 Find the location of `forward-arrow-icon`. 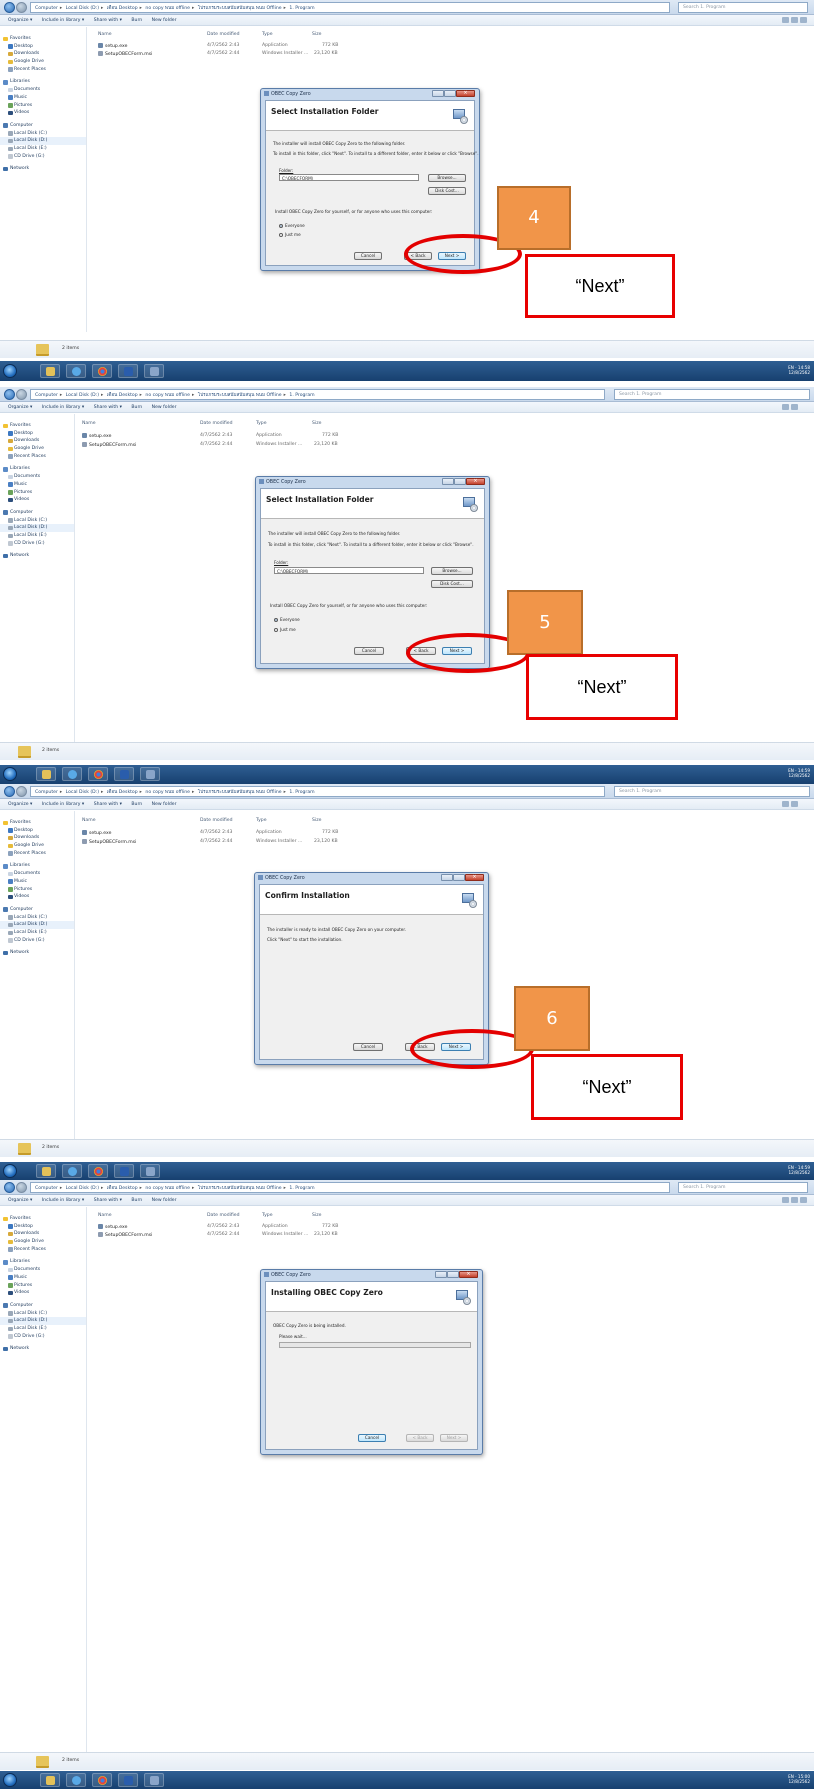

forward-arrow-icon is located at coordinates (21, 1187).